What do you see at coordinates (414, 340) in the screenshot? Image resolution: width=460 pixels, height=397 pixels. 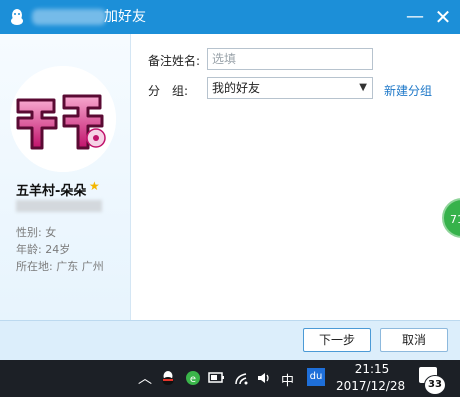 I see `cancel-button: 取消` at bounding box center [414, 340].